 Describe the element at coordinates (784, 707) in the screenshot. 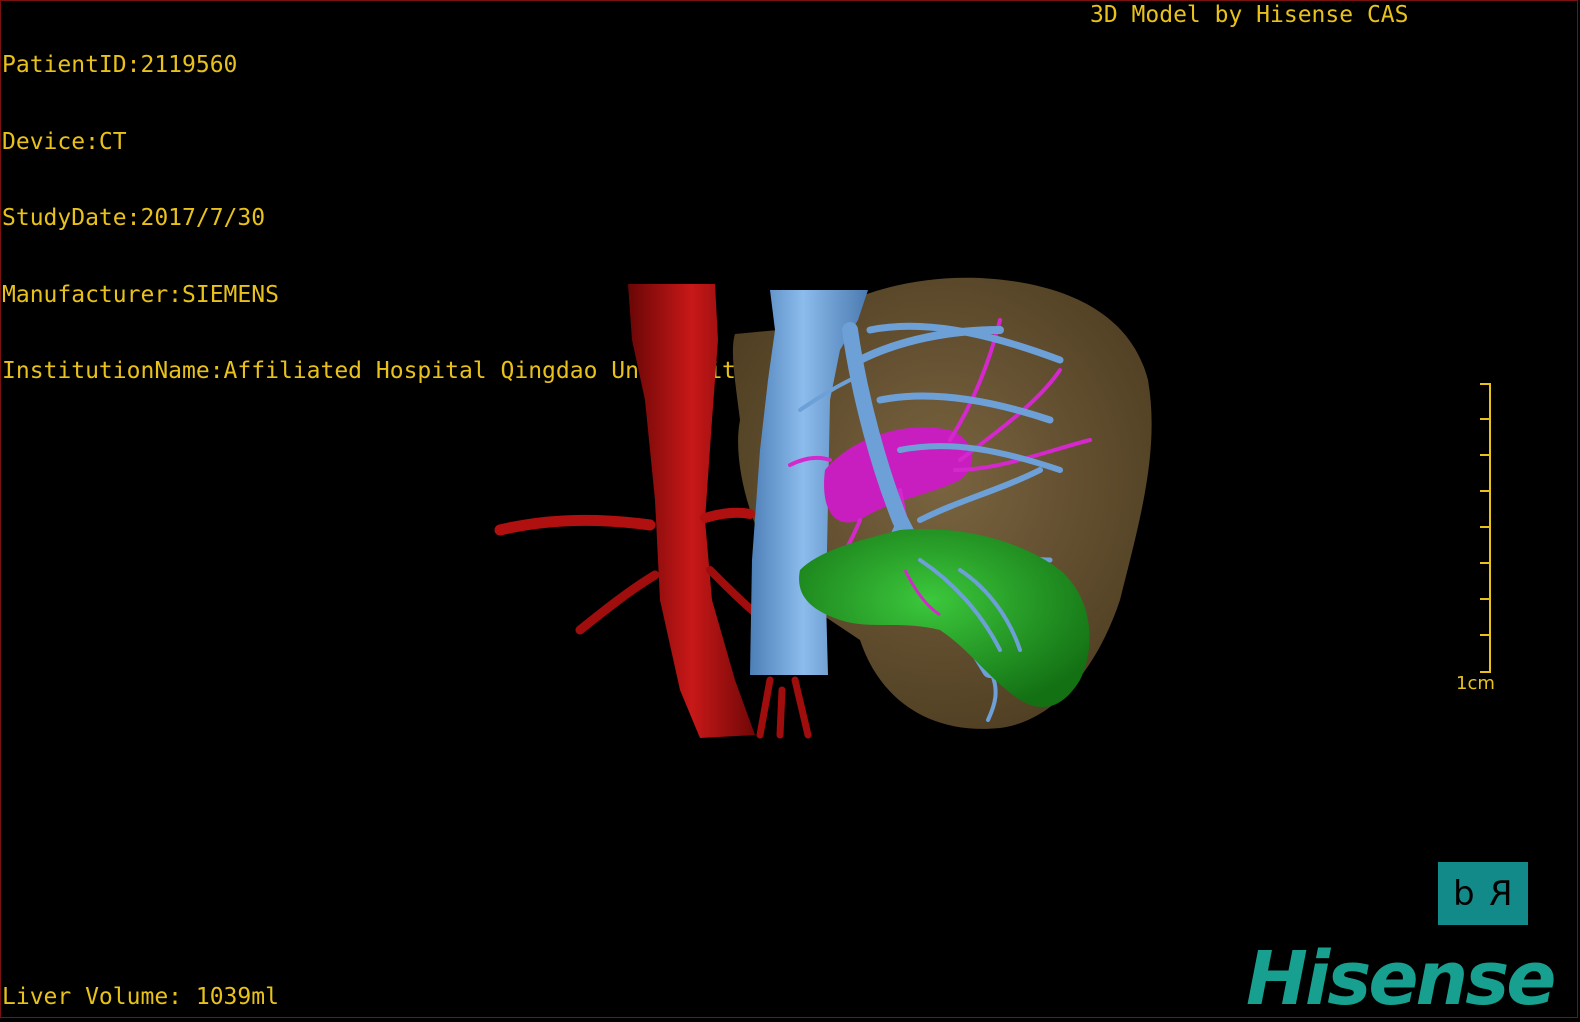

I see `lower-branches` at that location.